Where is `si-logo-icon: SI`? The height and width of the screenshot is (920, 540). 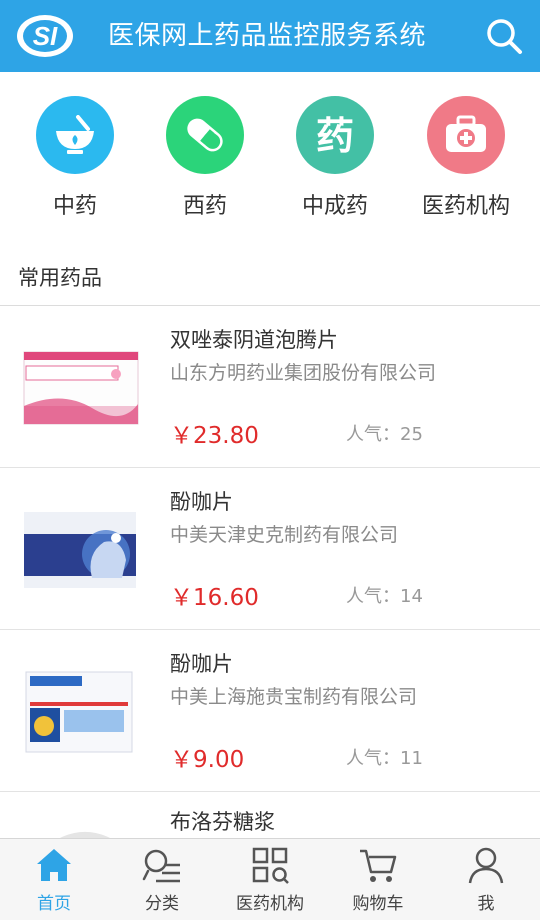 si-logo-icon: SI is located at coordinates (45, 36).